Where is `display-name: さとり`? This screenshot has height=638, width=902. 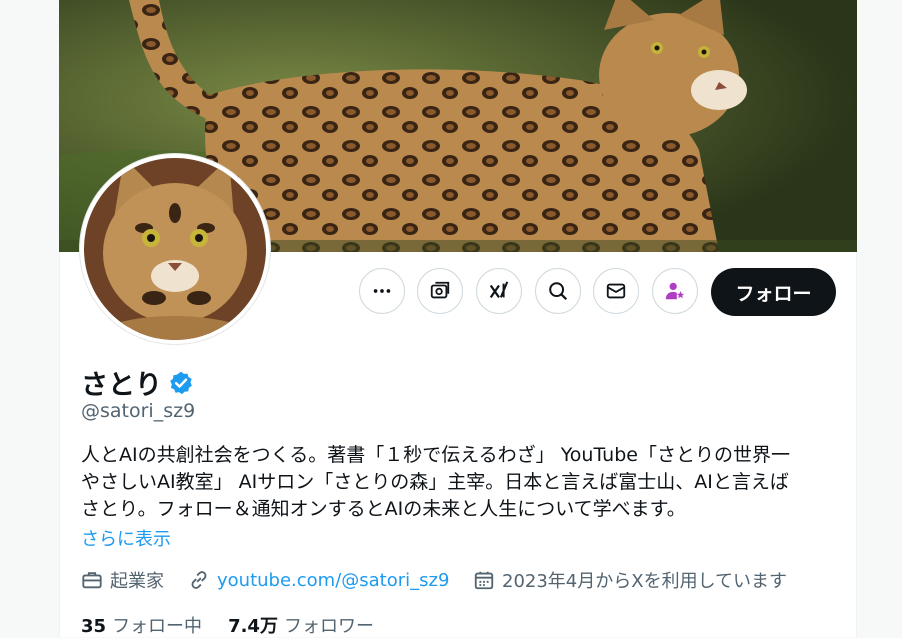
display-name: さとり is located at coordinates (121, 385).